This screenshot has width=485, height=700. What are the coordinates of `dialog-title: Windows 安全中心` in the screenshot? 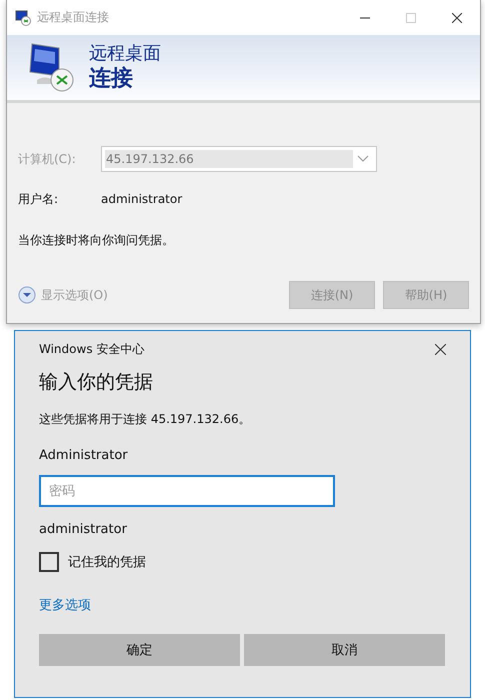 It's located at (91, 349).